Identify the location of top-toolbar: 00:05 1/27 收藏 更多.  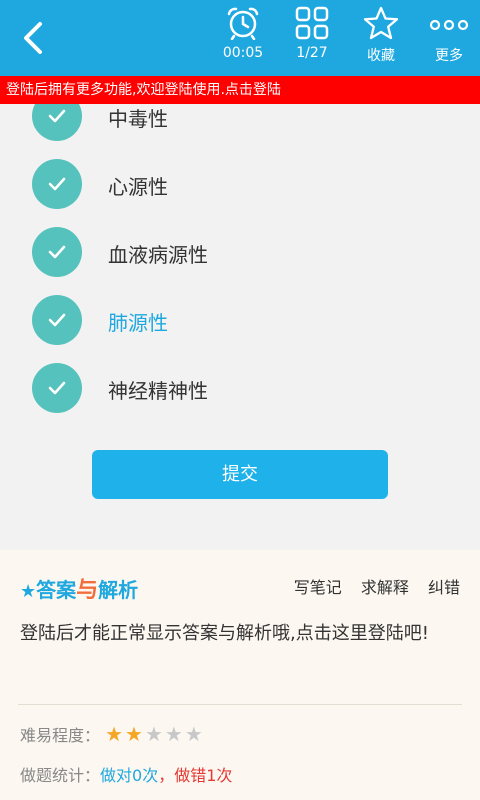
(240, 38).